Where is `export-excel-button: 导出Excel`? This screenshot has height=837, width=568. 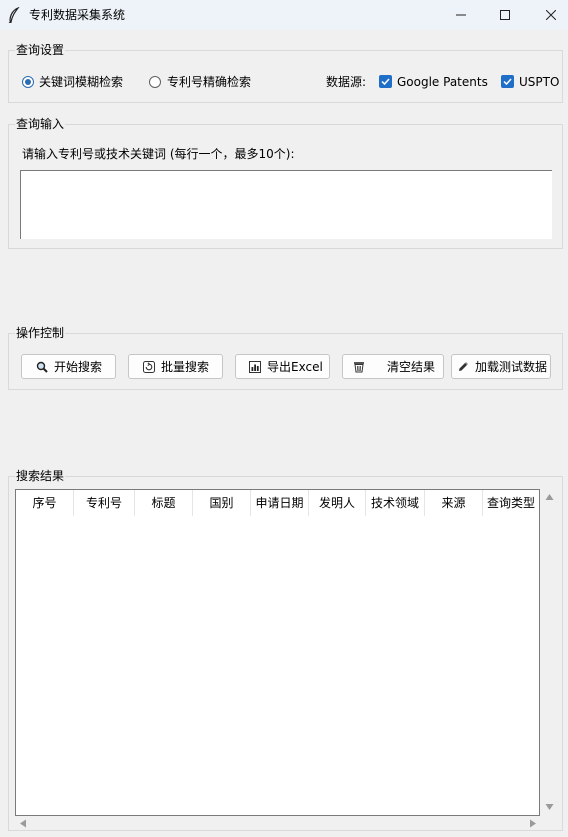
export-excel-button: 导出Excel is located at coordinates (282, 366).